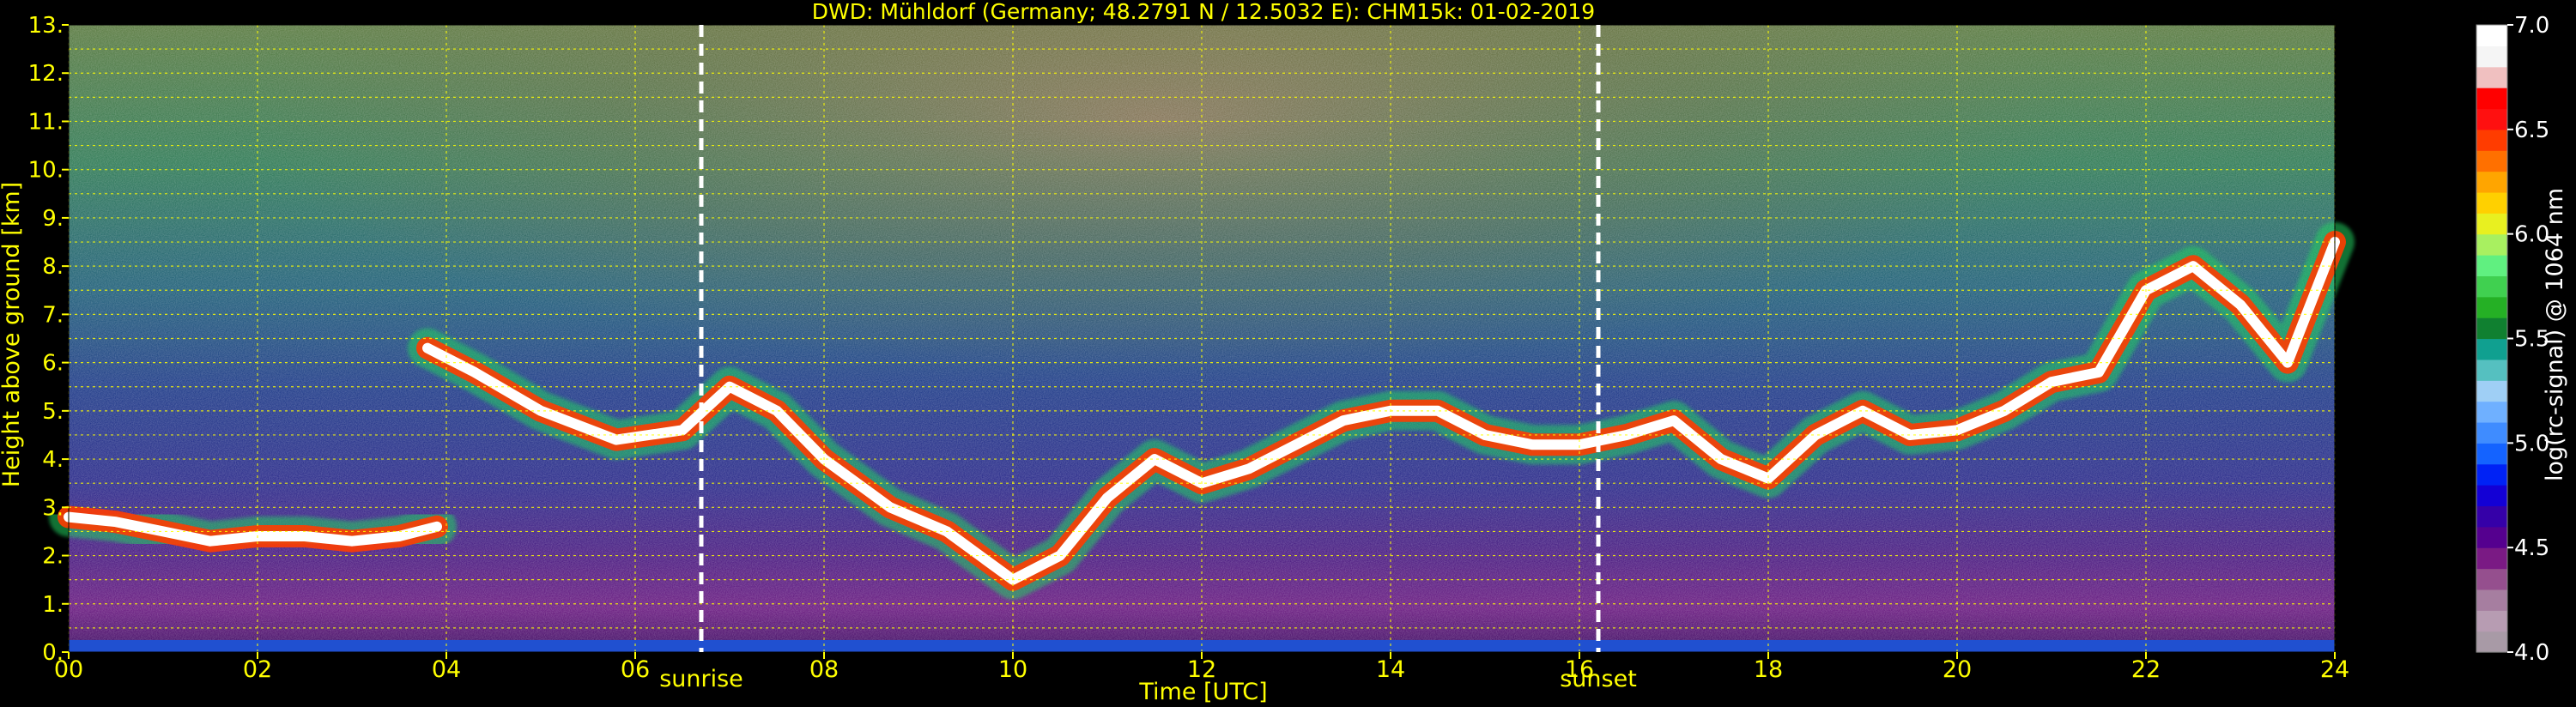 Image resolution: width=2576 pixels, height=707 pixels. Describe the element at coordinates (1202, 692) in the screenshot. I see `x-axis-label: Time [UTC]` at that location.